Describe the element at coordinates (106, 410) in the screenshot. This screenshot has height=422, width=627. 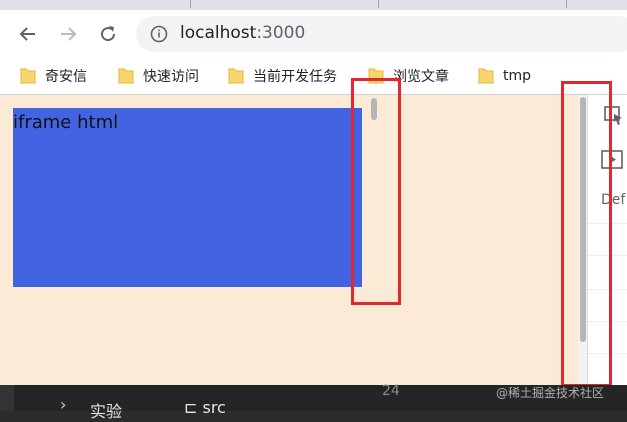
I see `explorer-item: 实验` at that location.